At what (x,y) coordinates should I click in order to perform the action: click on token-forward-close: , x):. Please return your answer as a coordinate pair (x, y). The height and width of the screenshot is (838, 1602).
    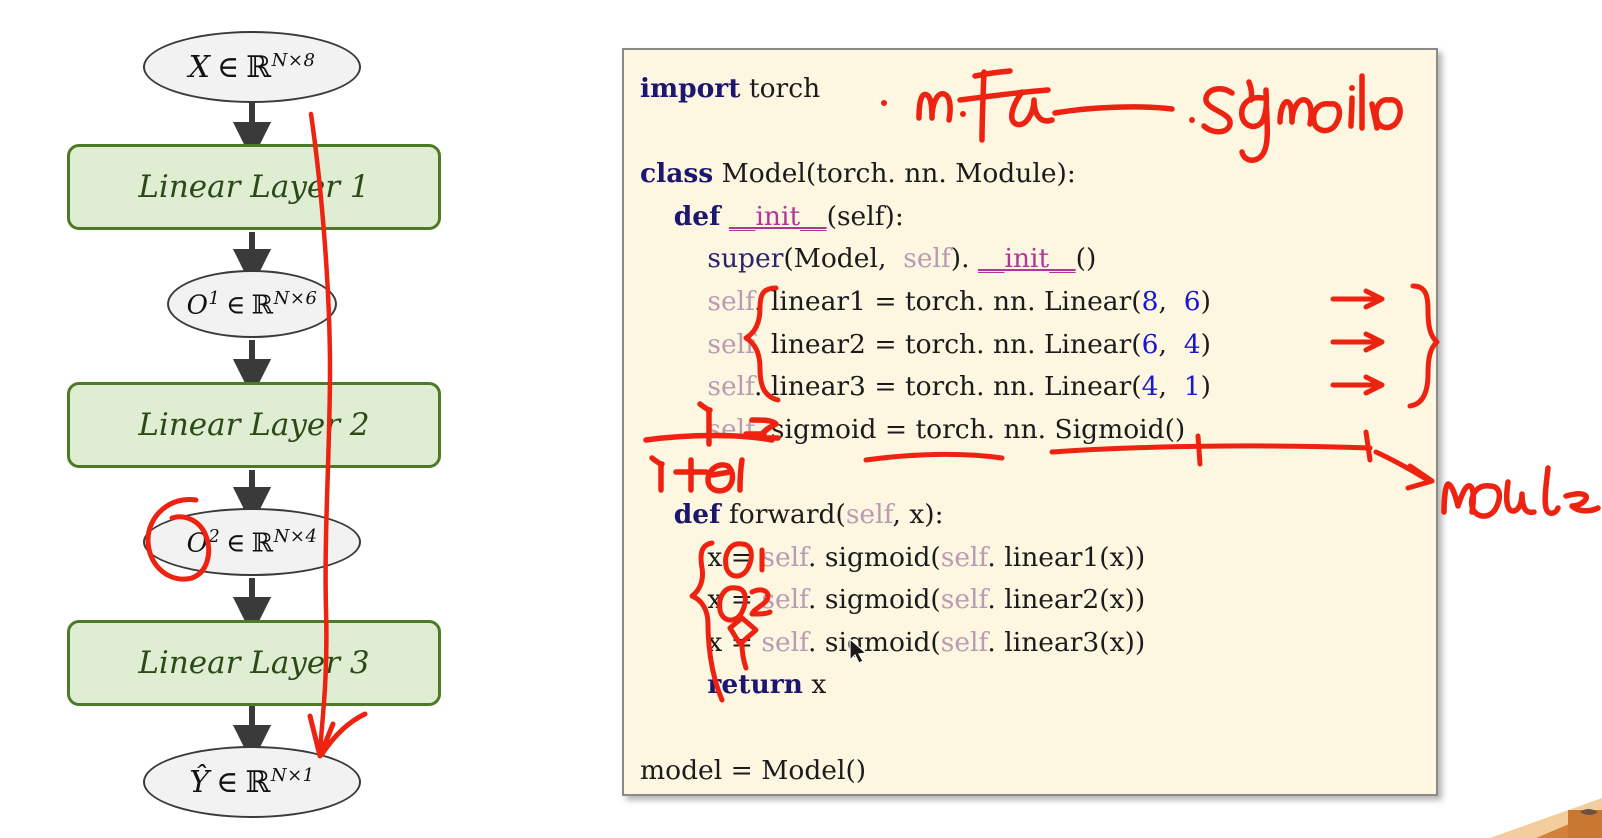
    Looking at the image, I should click on (918, 514).